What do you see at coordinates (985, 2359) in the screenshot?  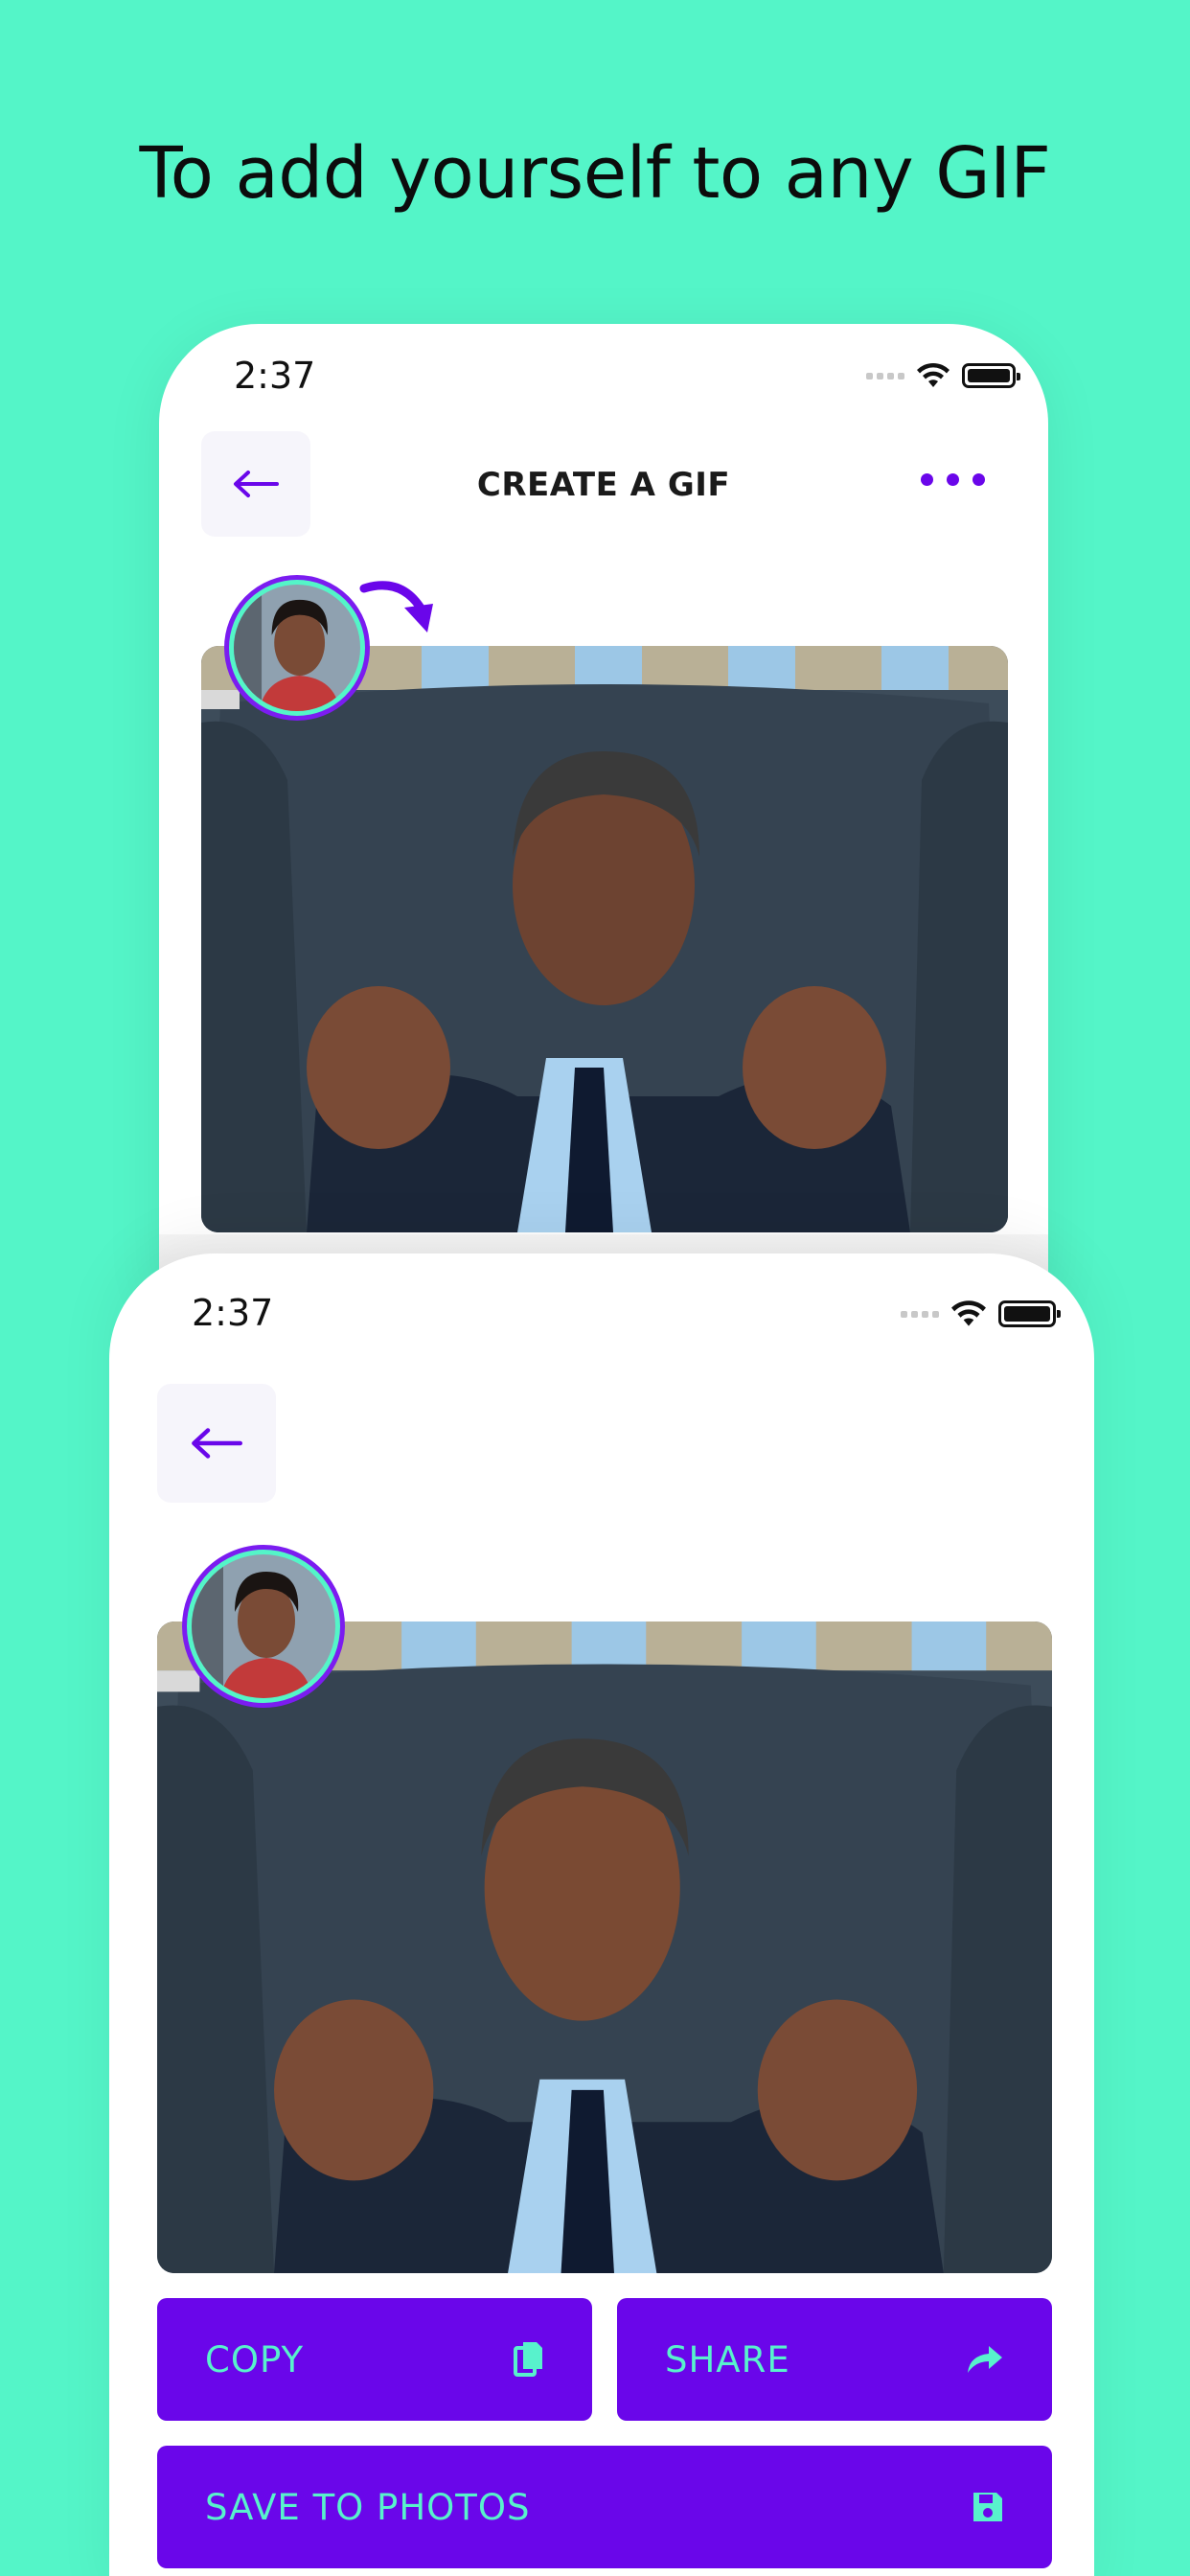 I see `share-icon` at bounding box center [985, 2359].